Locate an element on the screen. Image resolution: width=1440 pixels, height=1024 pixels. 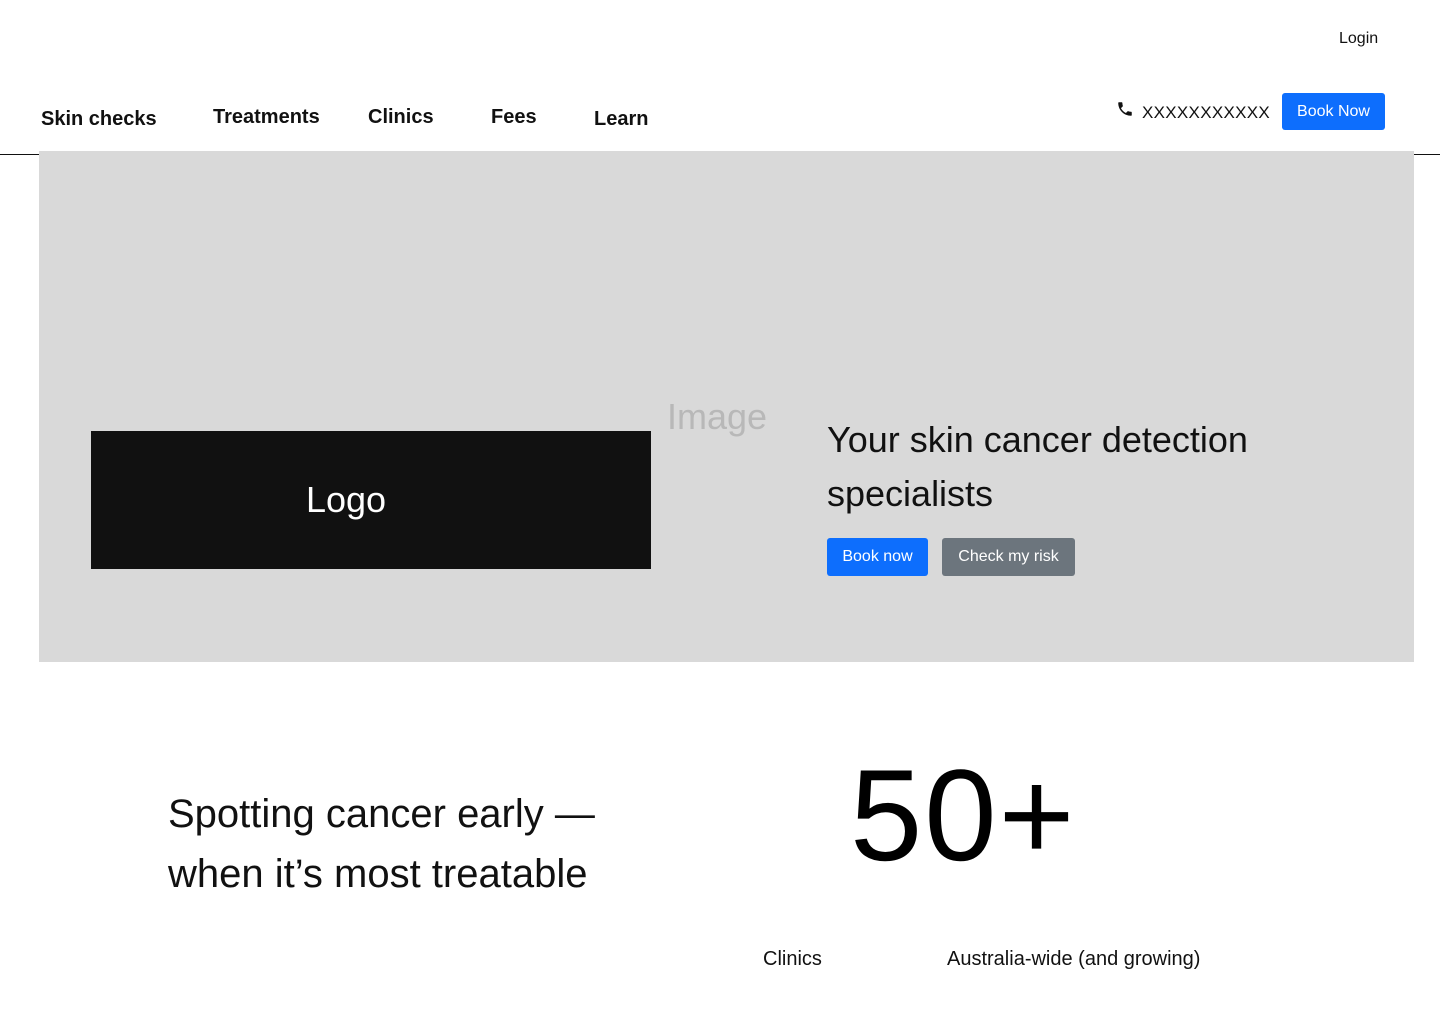
nav-item-clinics: Clinics is located at coordinates (401, 117).